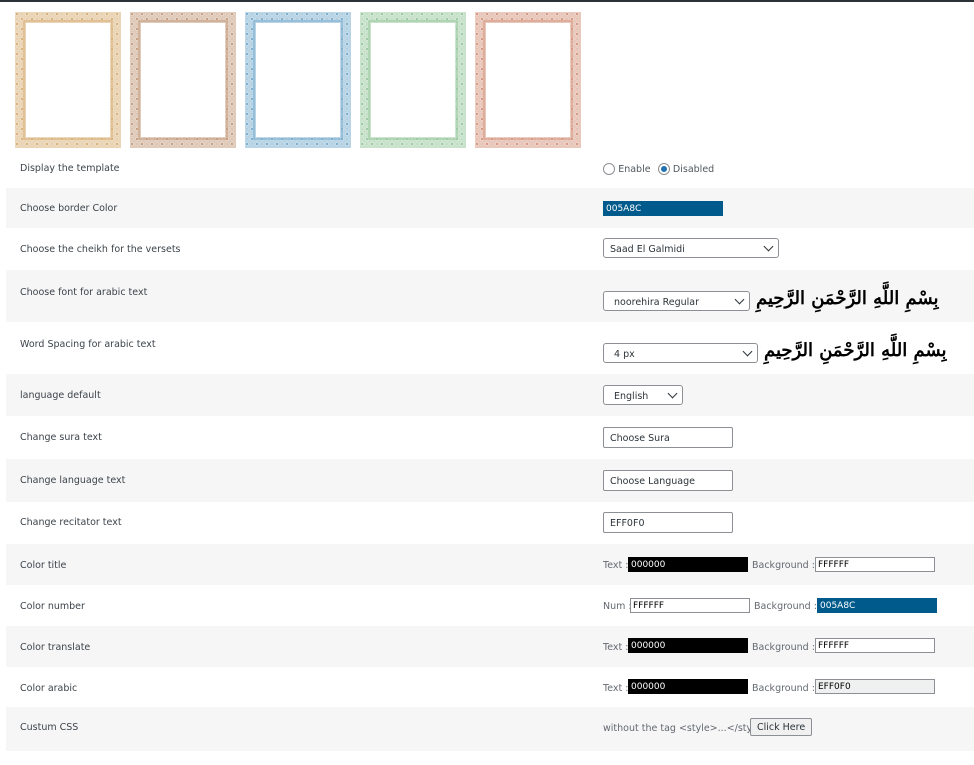  I want to click on sura-text-label: Change sura text, so click(61, 437).